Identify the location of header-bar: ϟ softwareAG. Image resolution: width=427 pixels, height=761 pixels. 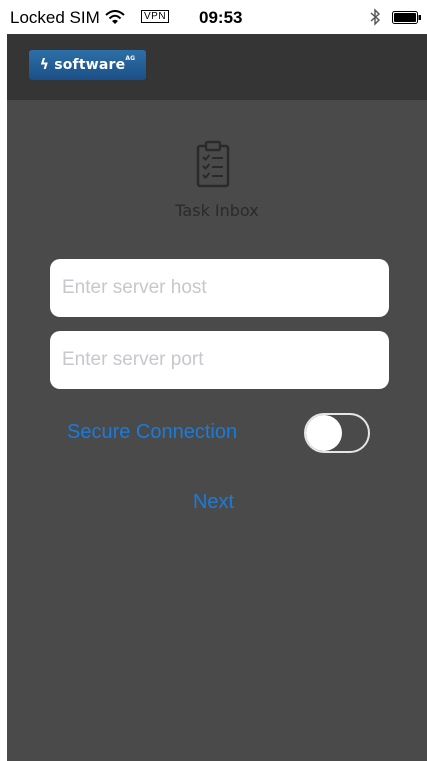
(217, 67).